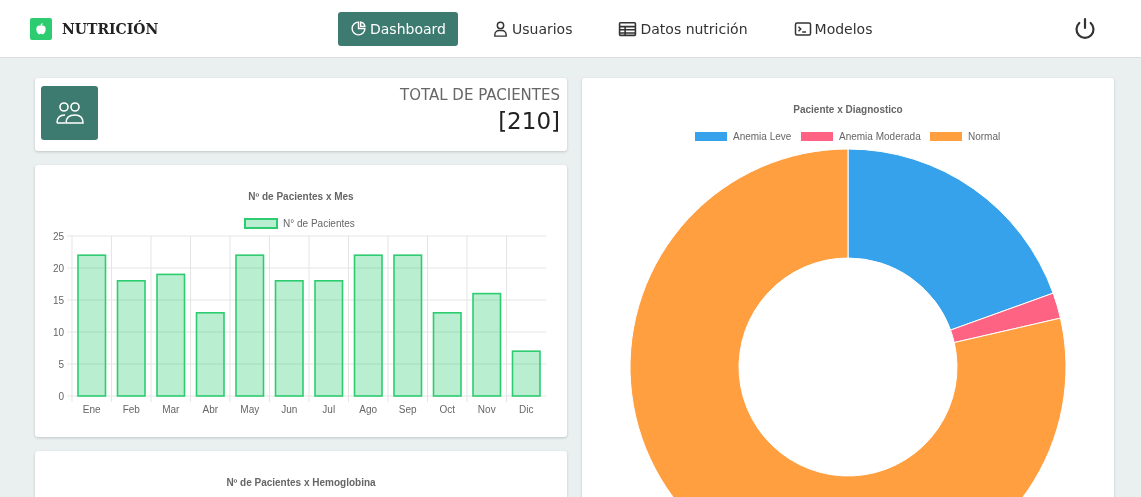 Image resolution: width=1141 pixels, height=497 pixels. What do you see at coordinates (526, 373) in the screenshot?
I see `bar` at bounding box center [526, 373].